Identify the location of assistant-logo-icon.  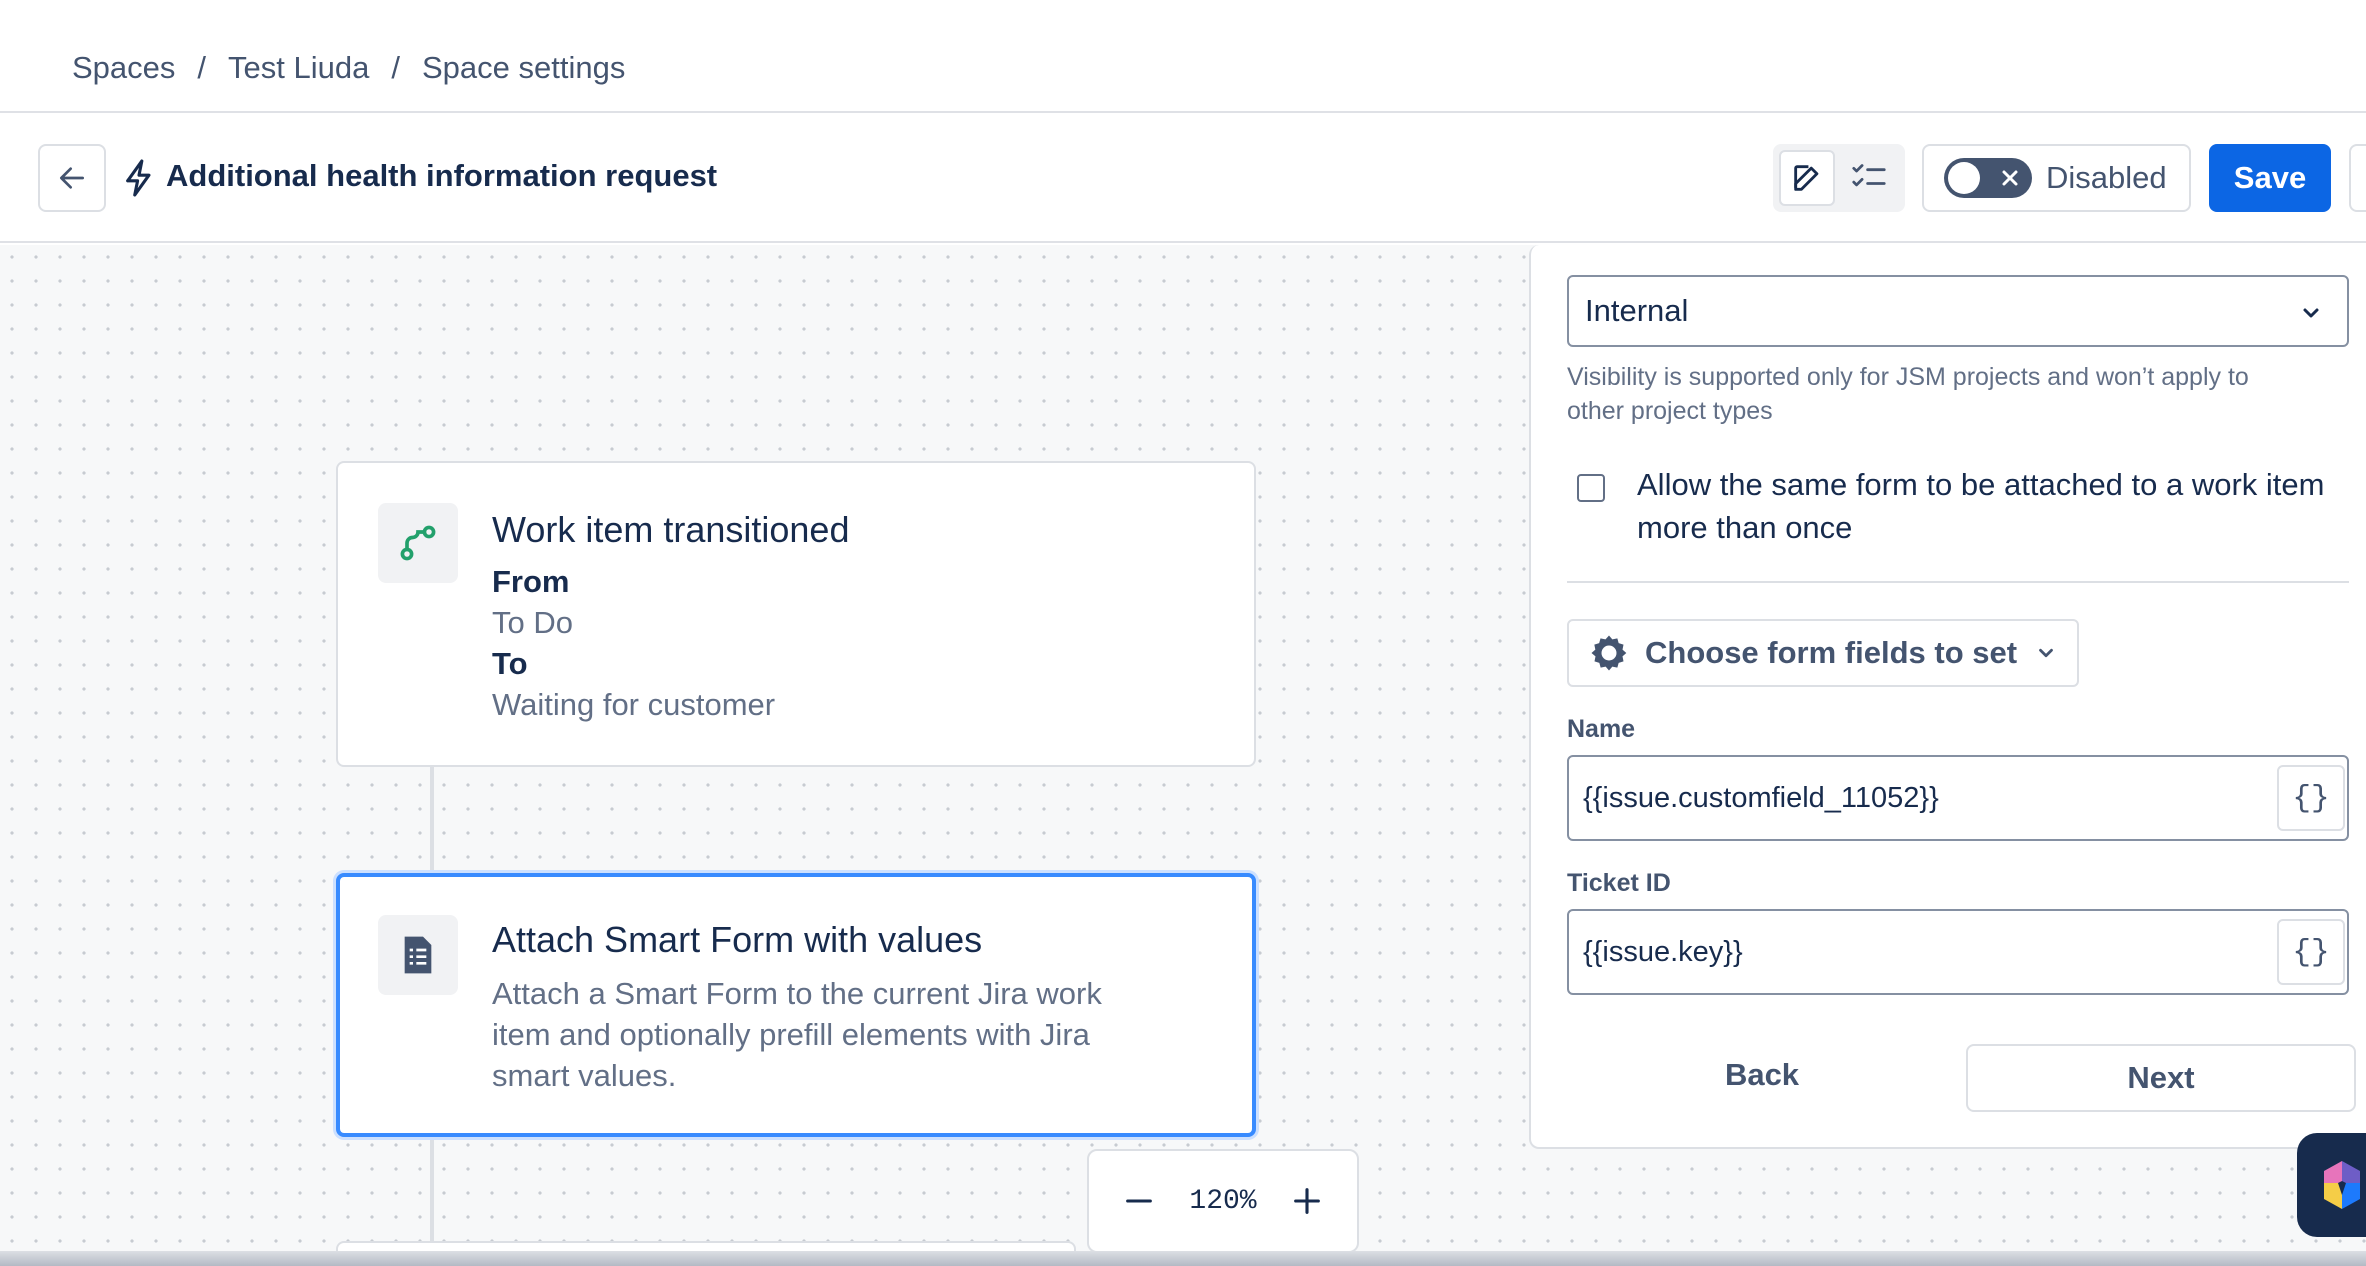
(2342, 1185).